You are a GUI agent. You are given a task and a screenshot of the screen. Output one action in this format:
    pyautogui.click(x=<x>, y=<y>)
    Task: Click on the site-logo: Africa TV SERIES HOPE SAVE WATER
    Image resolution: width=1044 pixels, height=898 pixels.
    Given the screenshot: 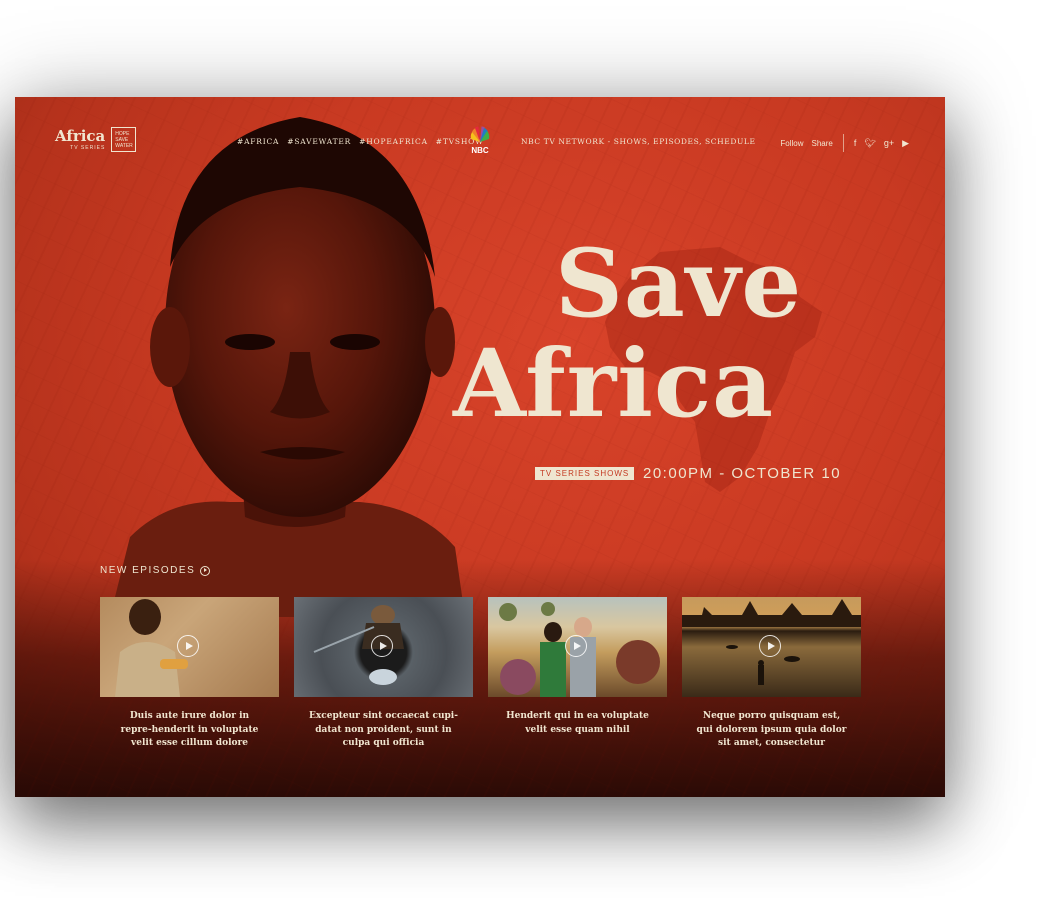 What is the action you would take?
    pyautogui.click(x=96, y=139)
    